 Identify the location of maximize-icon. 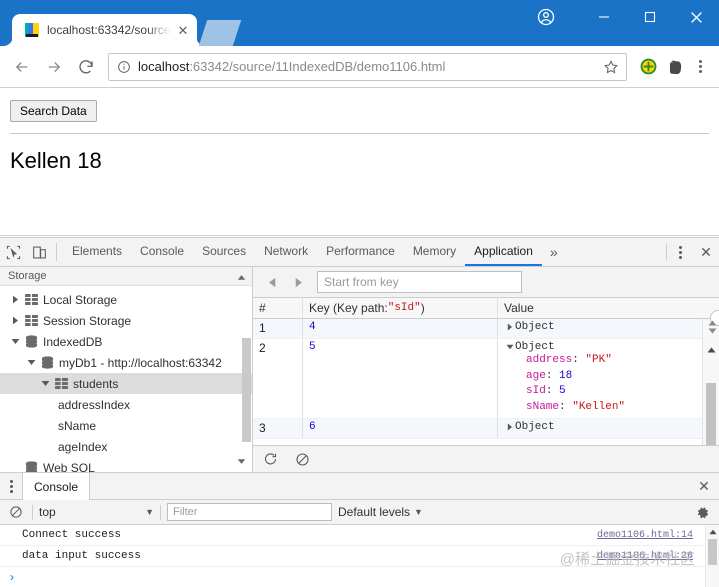
(650, 17).